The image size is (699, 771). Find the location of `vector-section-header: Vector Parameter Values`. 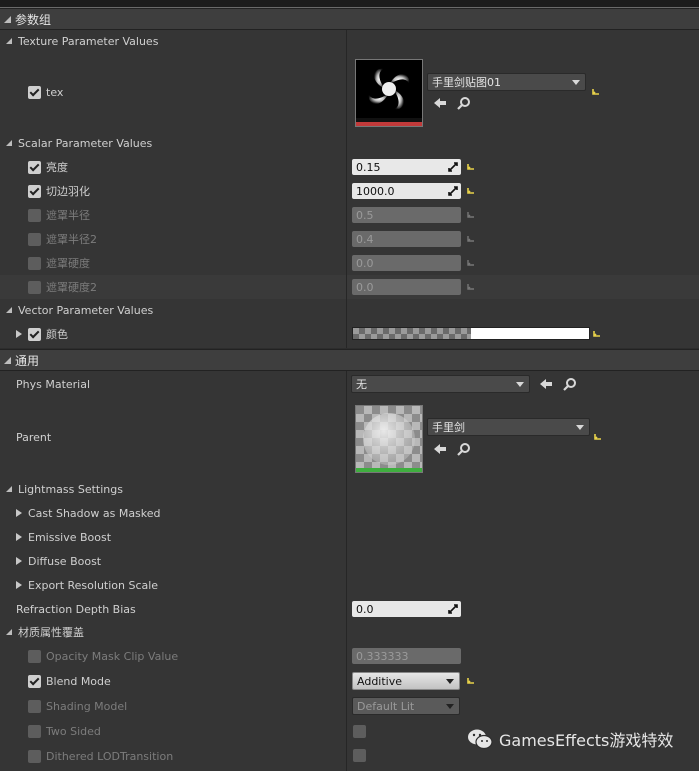

vector-section-header: Vector Parameter Values is located at coordinates (79, 310).